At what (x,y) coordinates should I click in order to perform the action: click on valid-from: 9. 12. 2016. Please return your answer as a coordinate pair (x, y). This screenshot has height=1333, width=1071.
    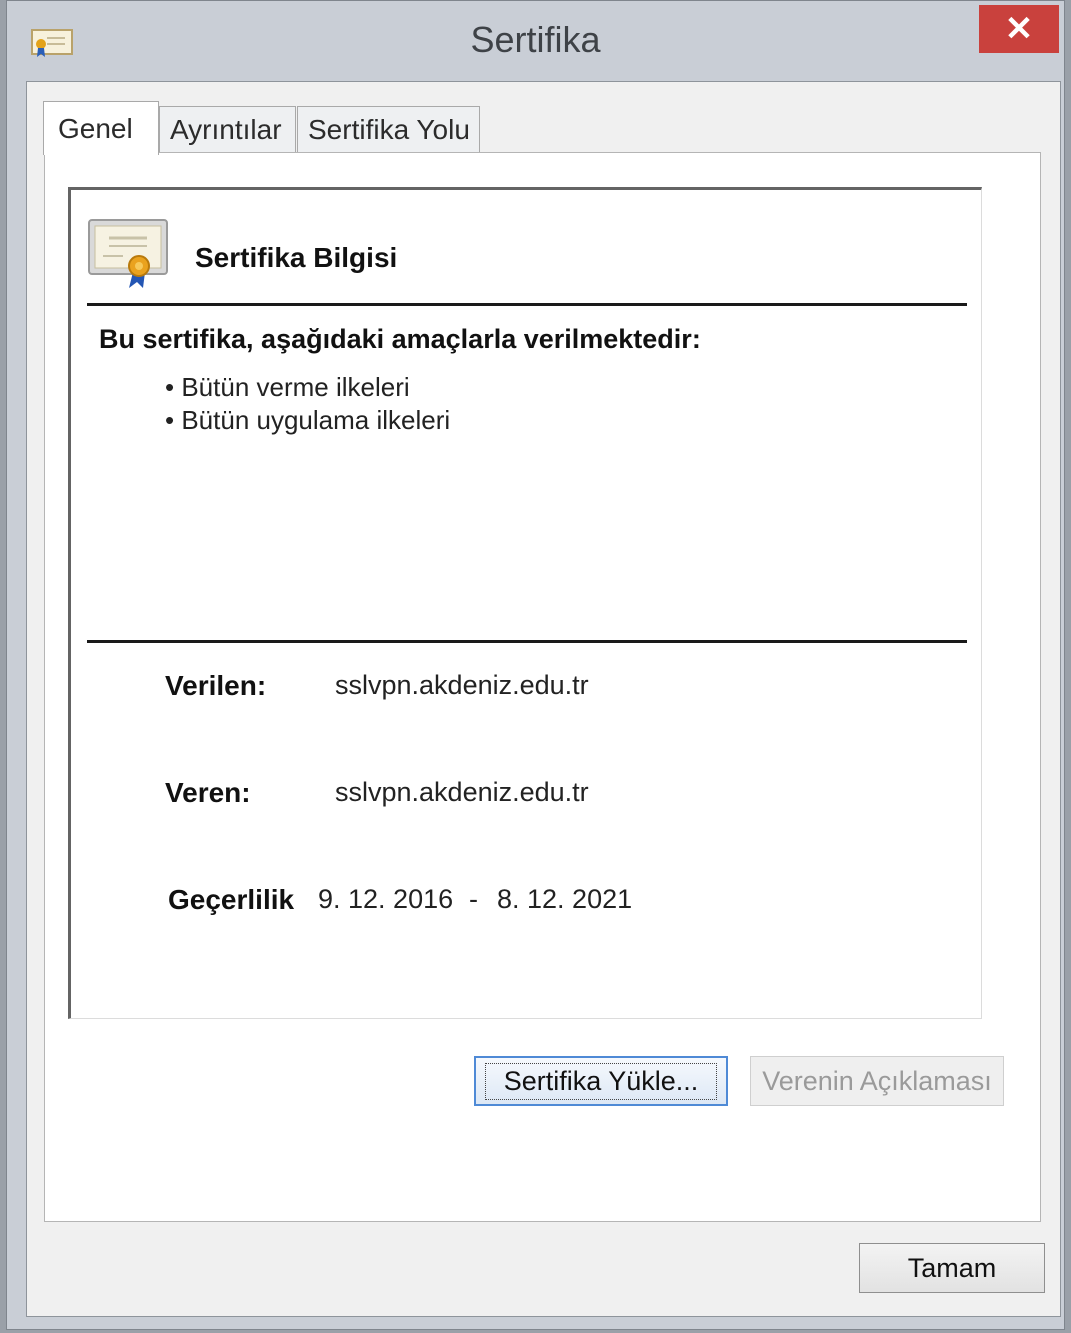
    Looking at the image, I should click on (386, 899).